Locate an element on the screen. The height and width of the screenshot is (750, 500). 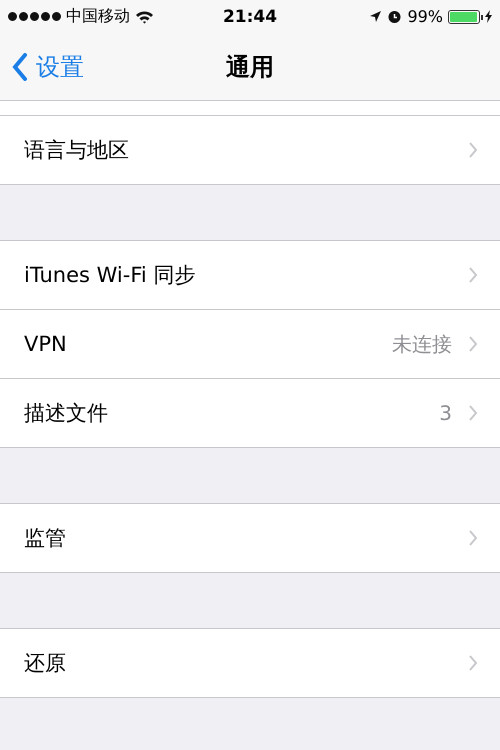
wifi-icon is located at coordinates (144, 17).